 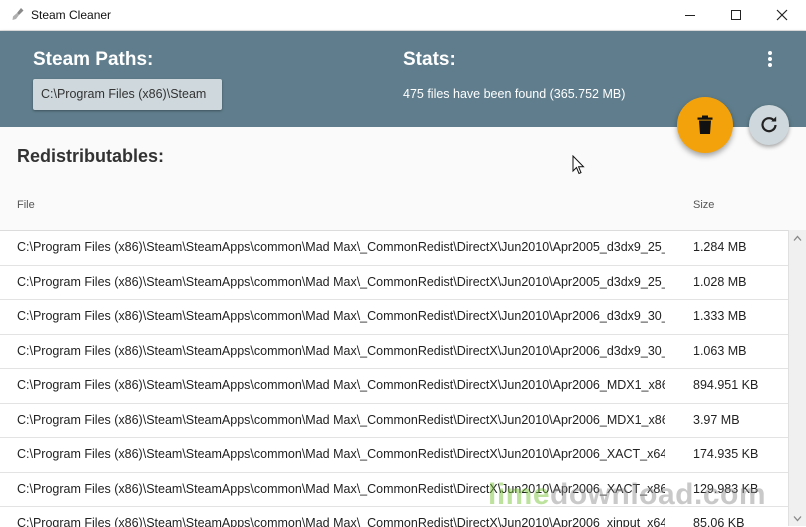 I want to click on trash-icon, so click(x=705, y=124).